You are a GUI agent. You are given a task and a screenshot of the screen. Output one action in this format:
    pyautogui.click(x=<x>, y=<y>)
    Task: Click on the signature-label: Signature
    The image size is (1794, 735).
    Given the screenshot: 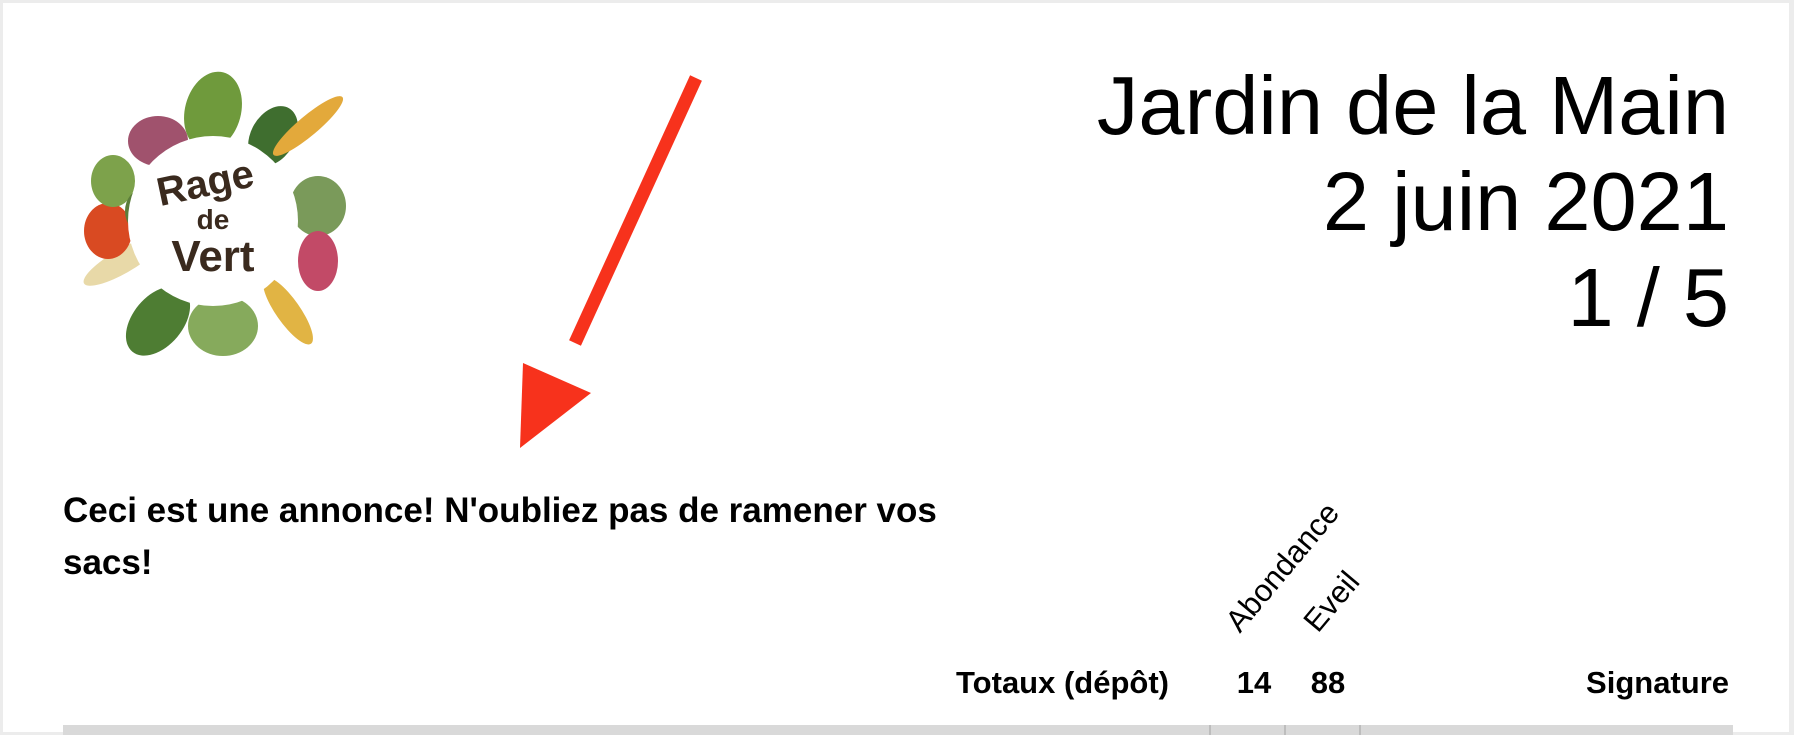 What is the action you would take?
    pyautogui.click(x=1657, y=682)
    